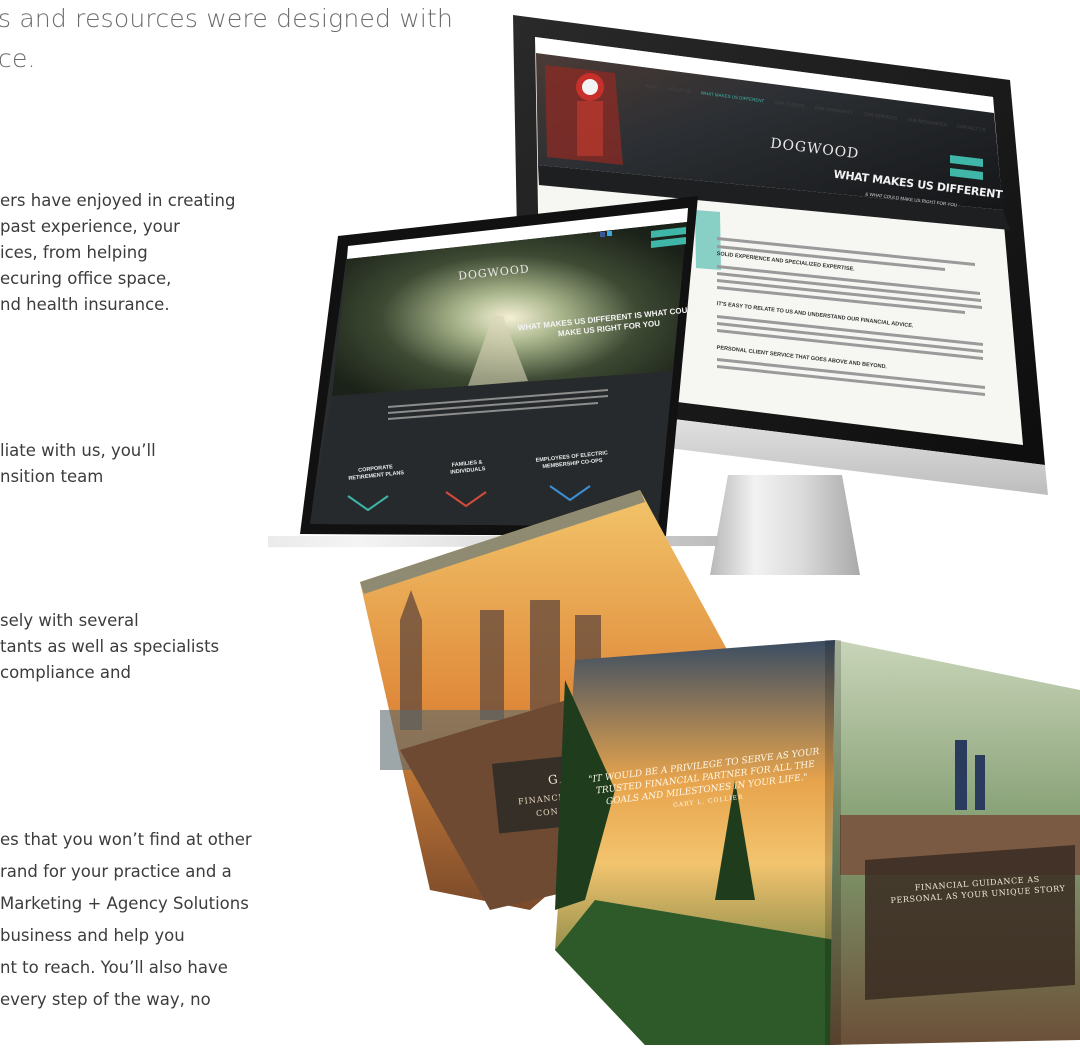 Image resolution: width=1080 pixels, height=1049 pixels. I want to click on lead-line-2: ce., so click(18, 58).